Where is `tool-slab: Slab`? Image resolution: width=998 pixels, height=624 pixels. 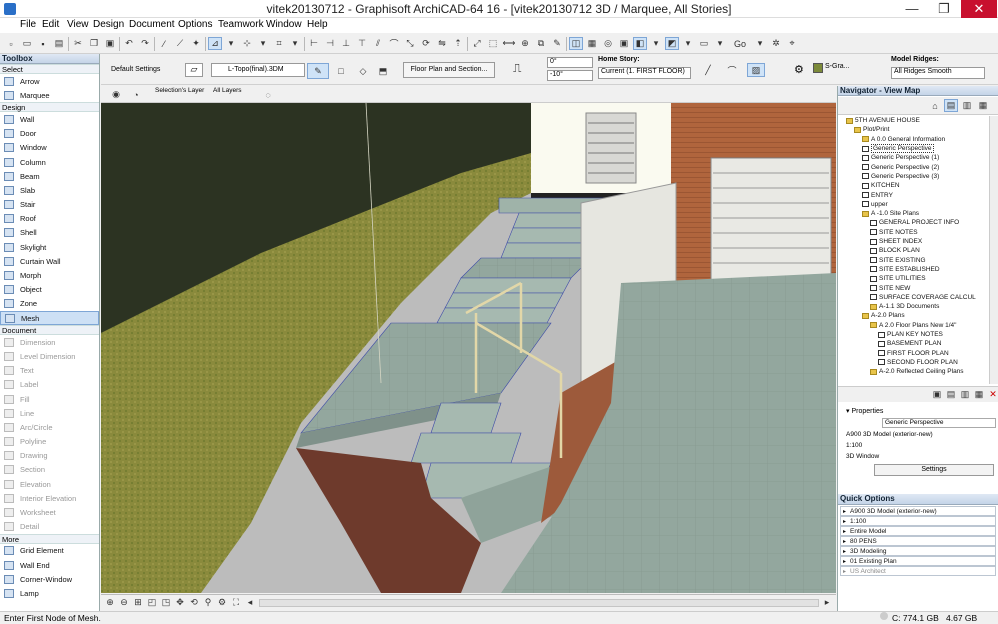
tool-slab: Slab is located at coordinates (49, 190).